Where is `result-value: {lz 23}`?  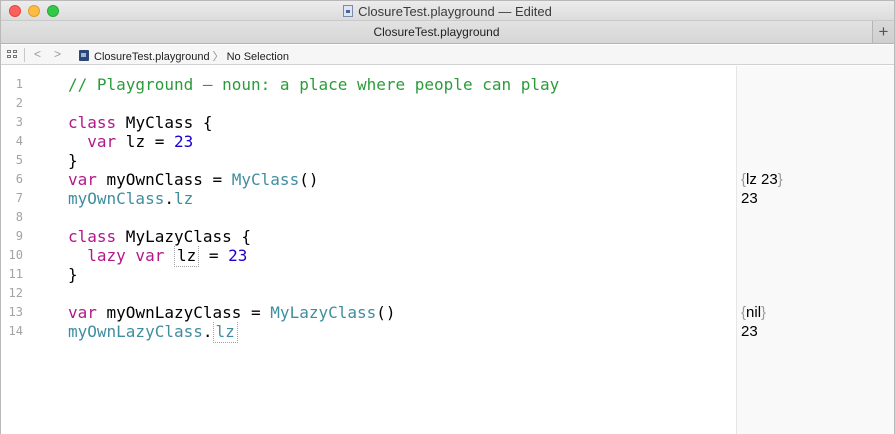
result-value: {lz 23} is located at coordinates (762, 179).